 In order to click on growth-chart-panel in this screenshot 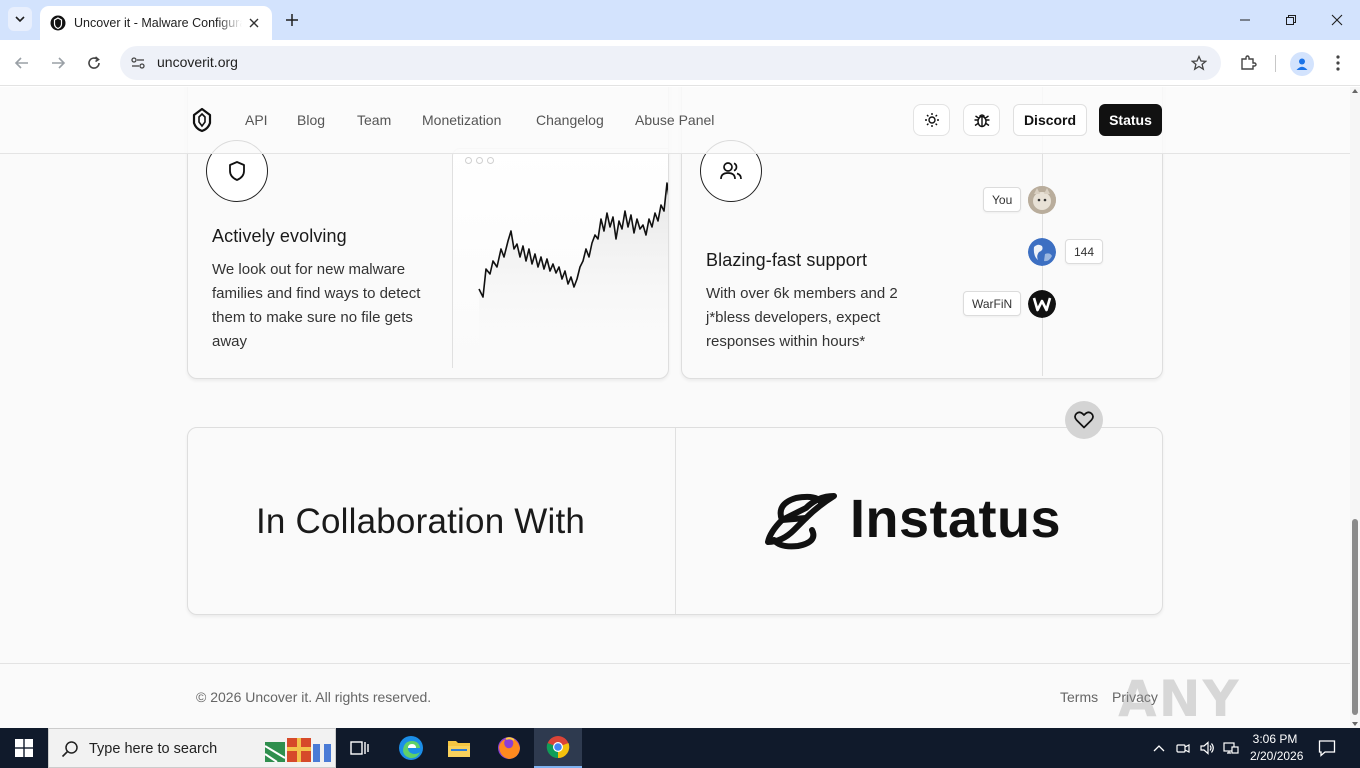, I will do `click(560, 258)`.